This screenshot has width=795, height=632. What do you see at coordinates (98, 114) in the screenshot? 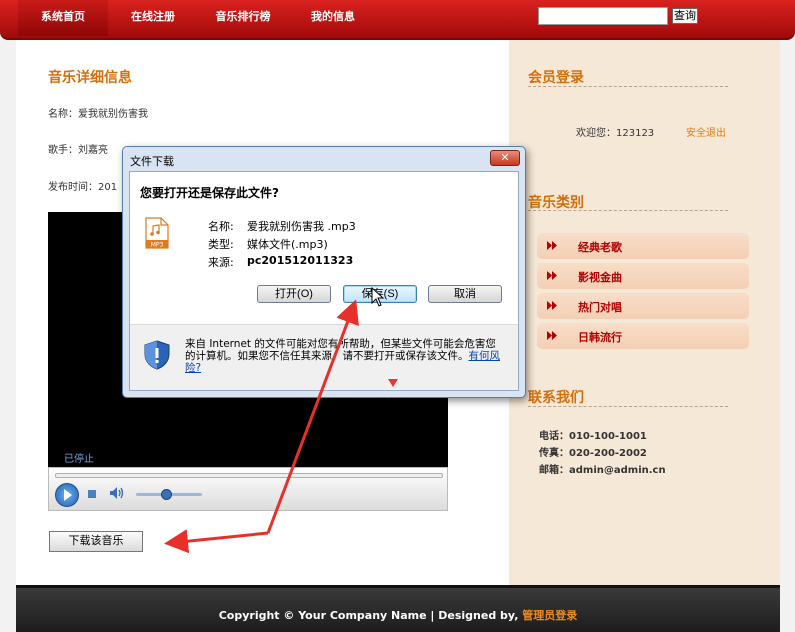
I see `song-name: 名称：爱我就别伤害我` at bounding box center [98, 114].